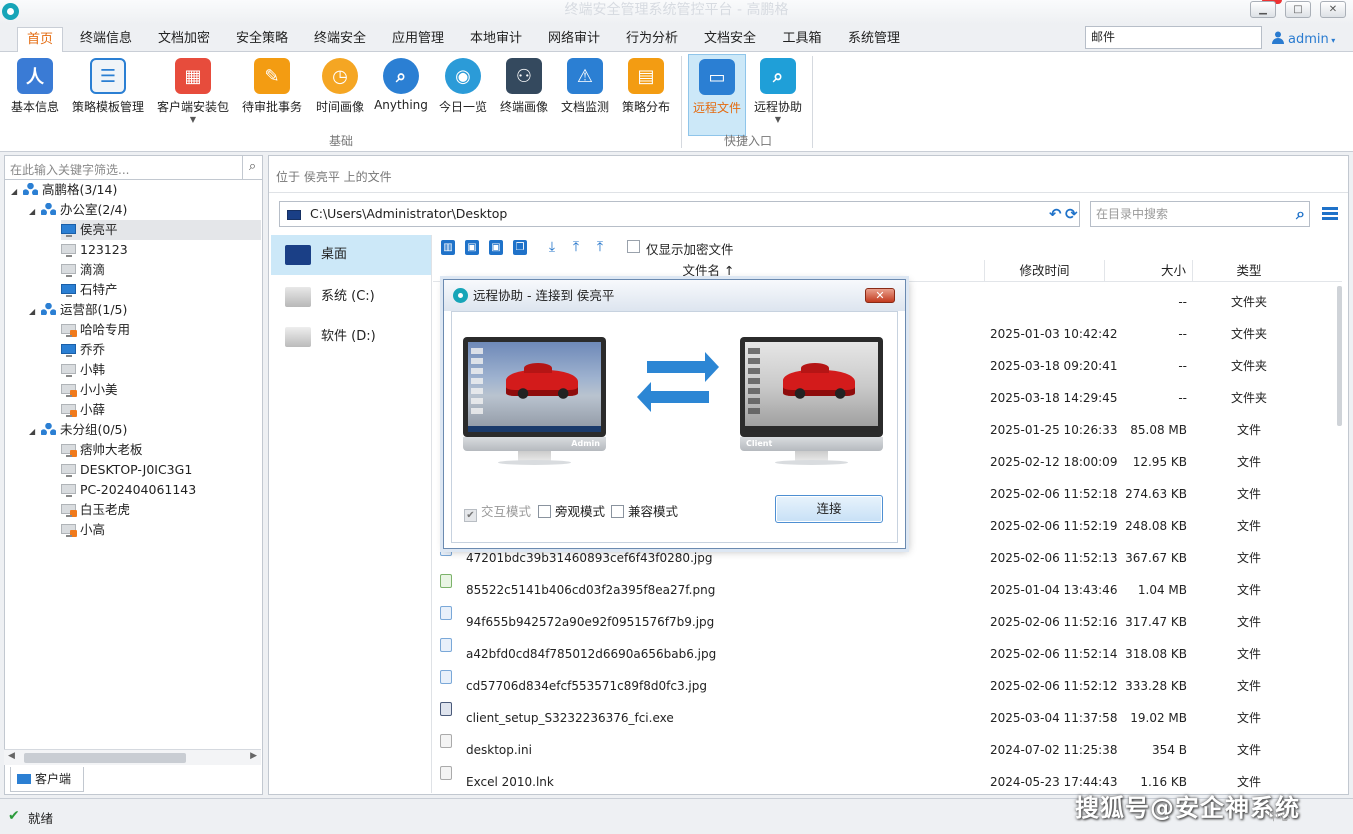 Image resolution: width=1353 pixels, height=834 pixels. I want to click on user-name: admin, so click(1308, 39).